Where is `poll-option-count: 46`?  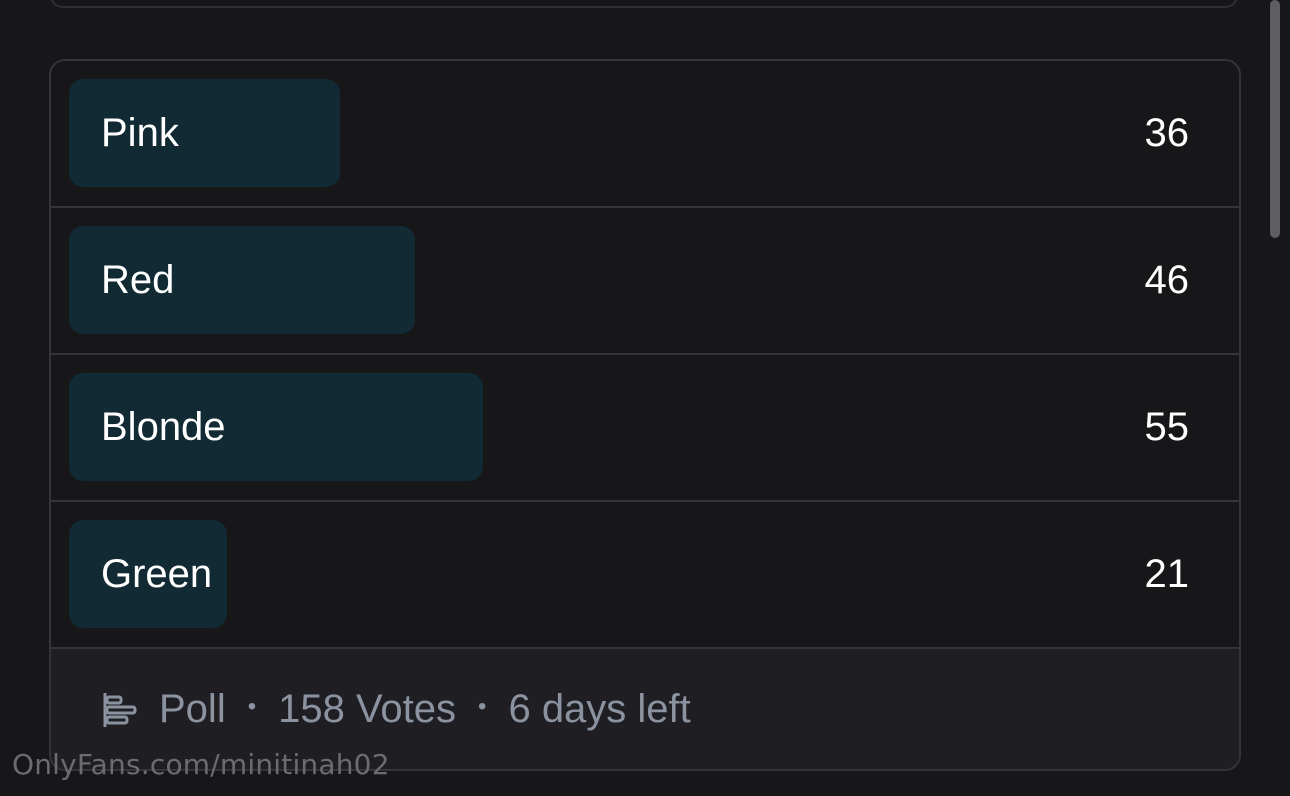 poll-option-count: 46 is located at coordinates (1167, 280).